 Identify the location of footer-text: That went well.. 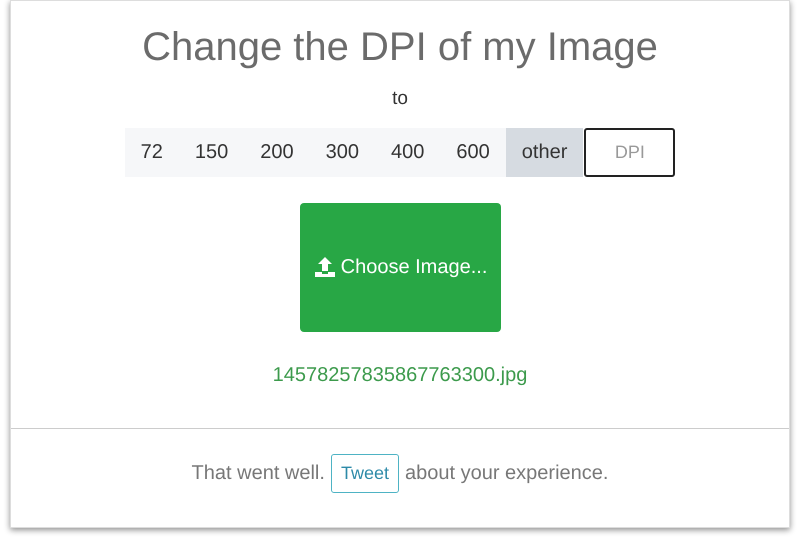
(258, 473).